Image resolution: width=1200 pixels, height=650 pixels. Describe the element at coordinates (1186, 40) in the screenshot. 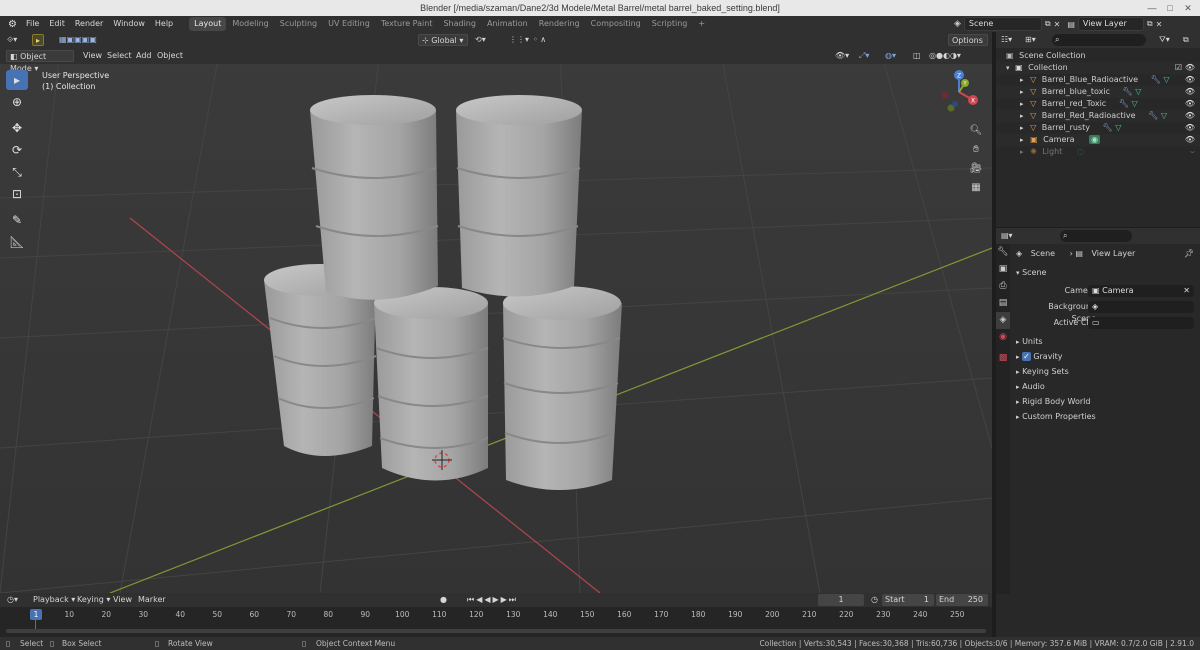

I see `new-collection-icon: ⧉` at that location.